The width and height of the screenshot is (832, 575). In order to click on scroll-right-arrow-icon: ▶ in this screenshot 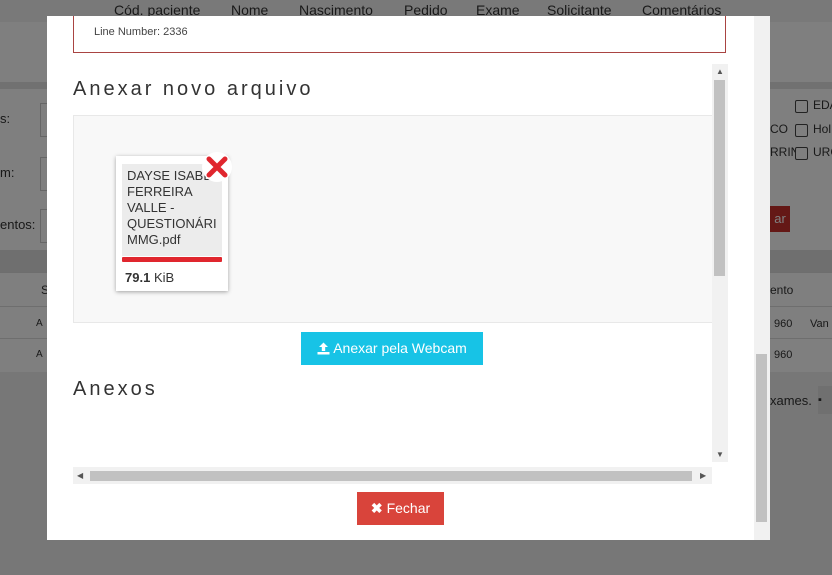, I will do `click(703, 476)`.